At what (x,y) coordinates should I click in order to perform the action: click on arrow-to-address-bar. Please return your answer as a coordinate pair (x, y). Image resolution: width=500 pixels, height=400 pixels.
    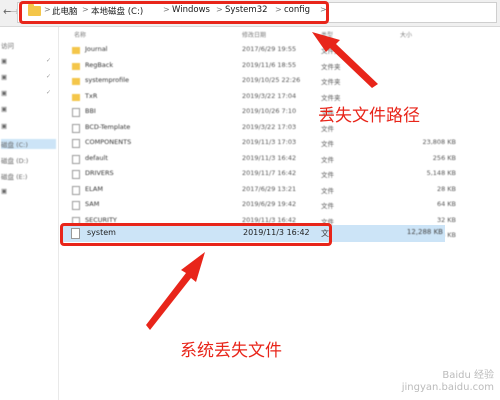
    Looking at the image, I should click on (345, 60).